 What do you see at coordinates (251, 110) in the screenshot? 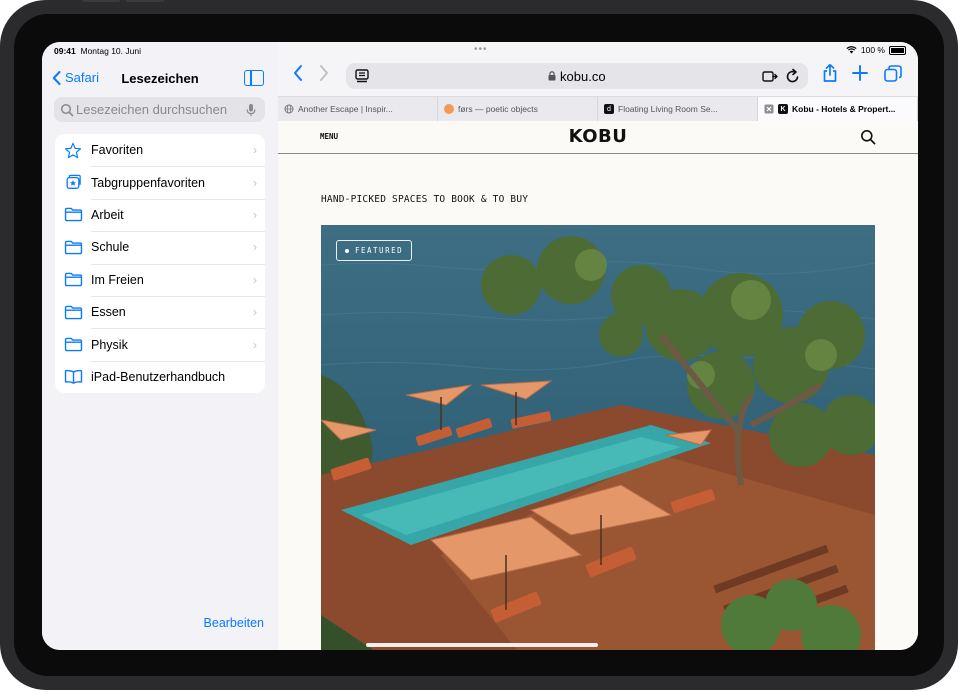
I see `microphone-icon` at bounding box center [251, 110].